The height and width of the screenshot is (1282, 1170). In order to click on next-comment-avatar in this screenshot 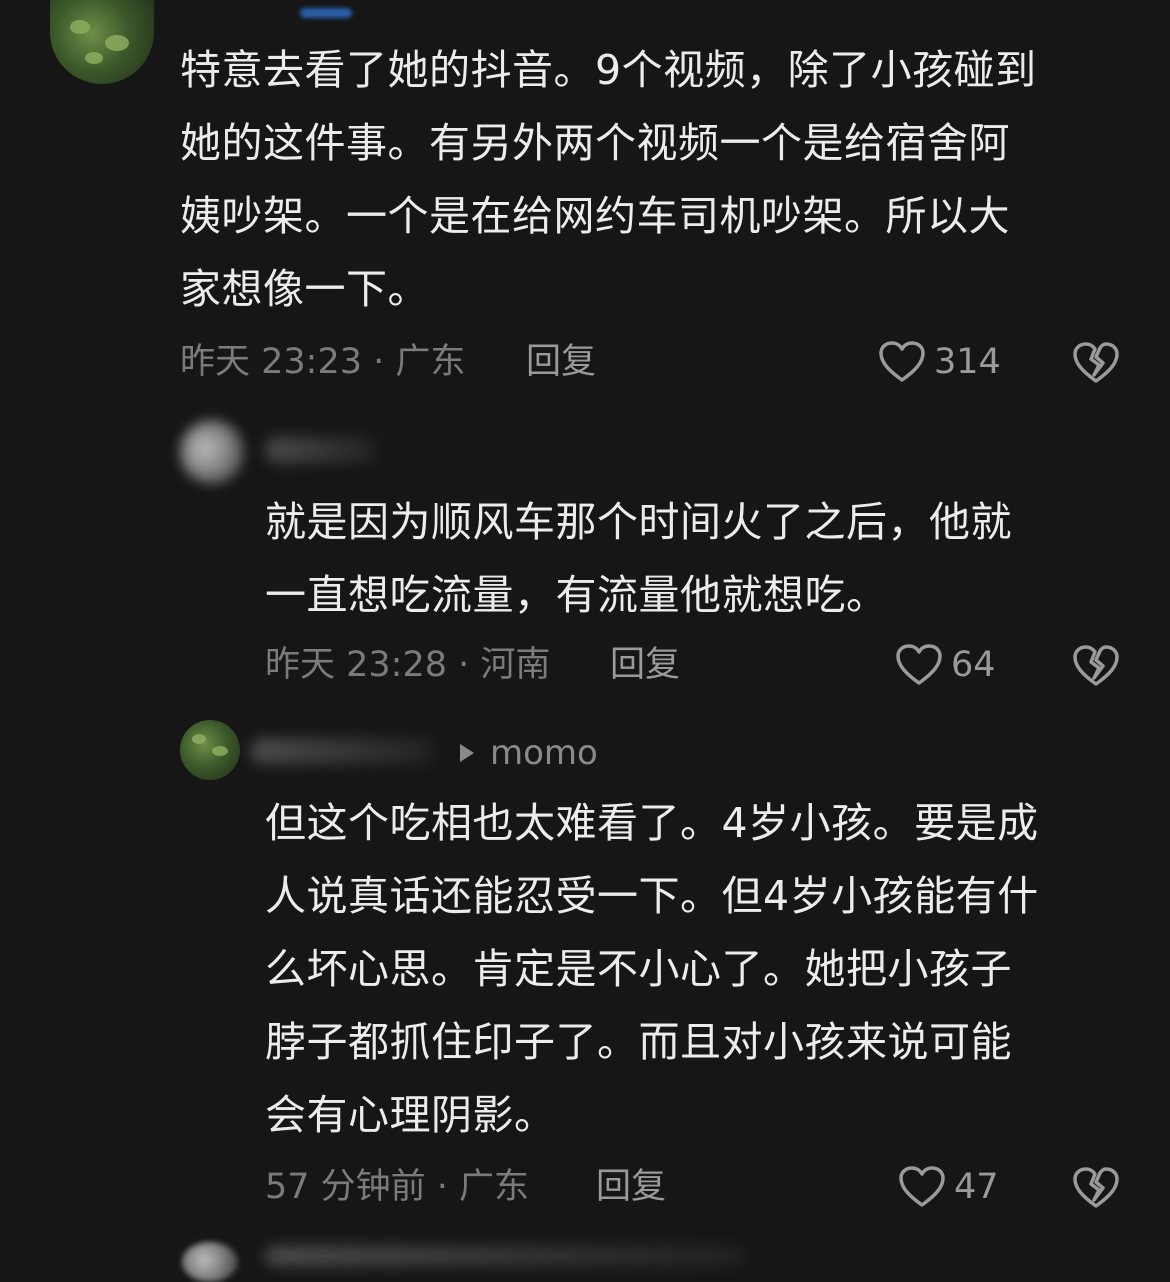, I will do `click(210, 1262)`.